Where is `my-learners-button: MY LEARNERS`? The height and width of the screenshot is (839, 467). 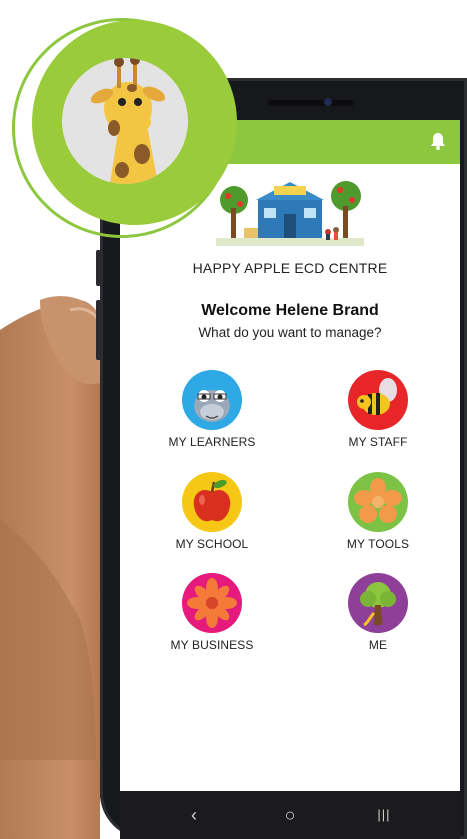
my-learners-button: MY LEARNERS is located at coordinates (212, 409).